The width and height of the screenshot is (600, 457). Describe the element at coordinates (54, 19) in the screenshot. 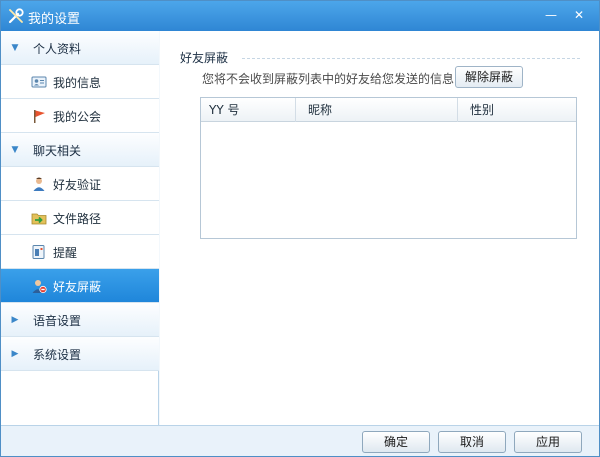

I see `window-title: 我的设置` at that location.